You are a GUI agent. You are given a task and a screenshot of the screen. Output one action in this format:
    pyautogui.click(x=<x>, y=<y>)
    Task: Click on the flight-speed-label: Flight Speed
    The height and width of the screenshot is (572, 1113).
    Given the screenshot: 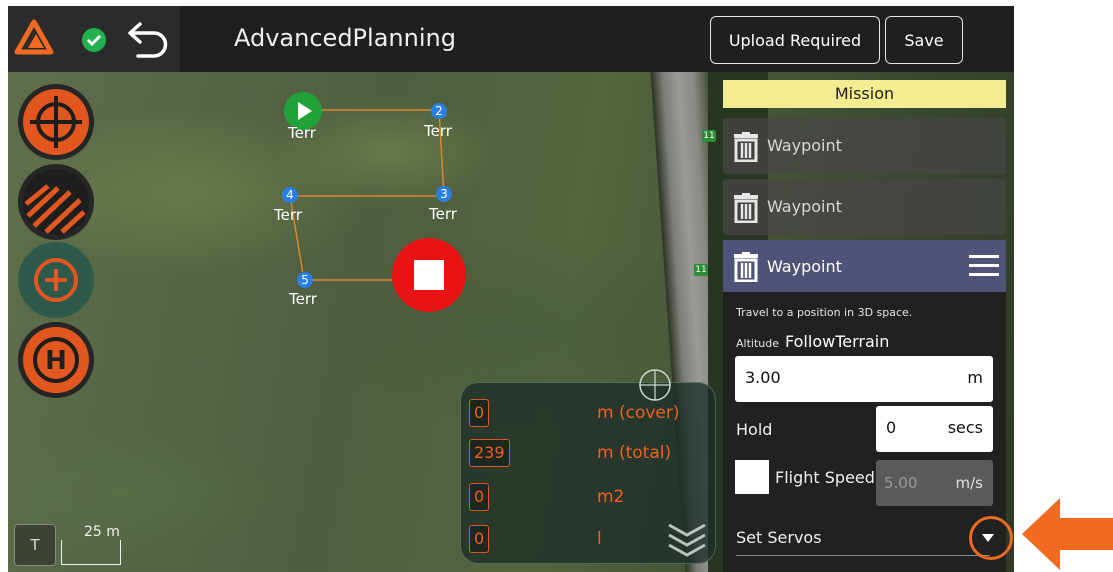 What is the action you would take?
    pyautogui.click(x=825, y=477)
    